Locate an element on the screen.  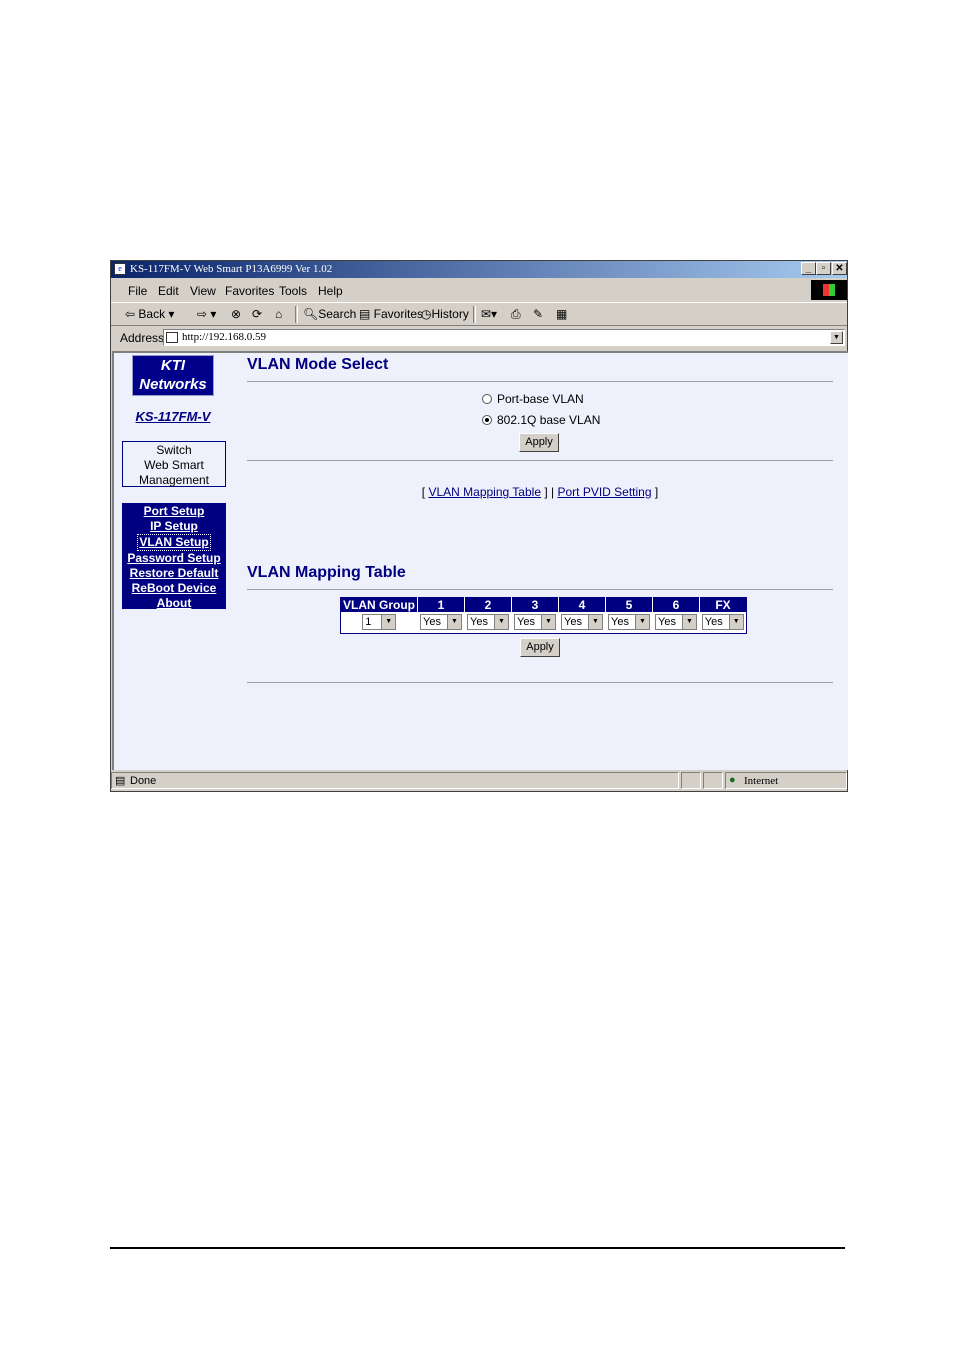
nav-port-setup: Port Setup is located at coordinates (174, 511).